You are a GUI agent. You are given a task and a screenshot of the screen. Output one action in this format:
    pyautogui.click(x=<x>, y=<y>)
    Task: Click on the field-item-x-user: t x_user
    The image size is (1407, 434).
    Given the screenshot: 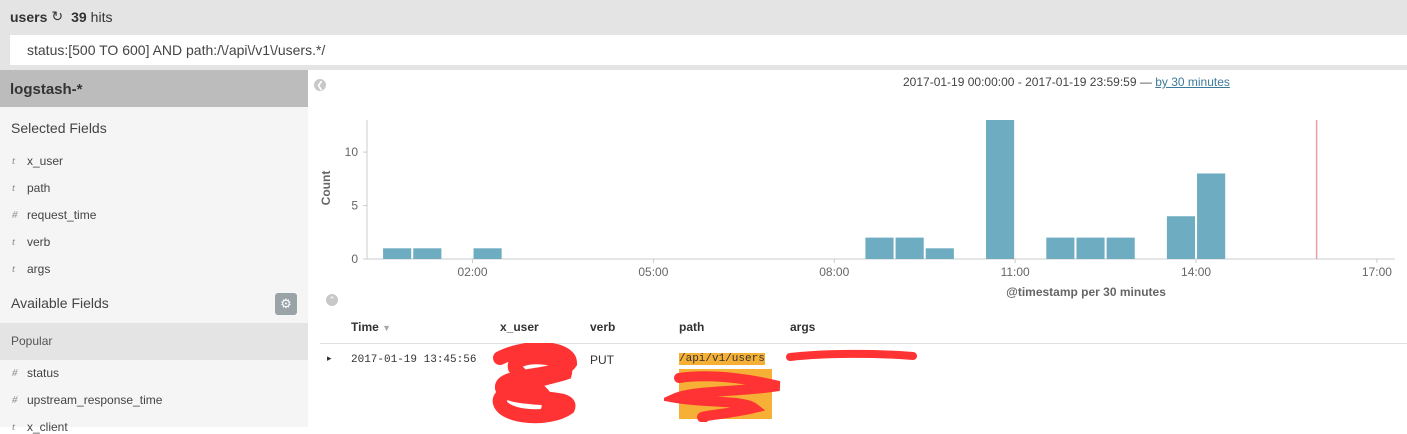 What is the action you would take?
    pyautogui.click(x=37, y=161)
    